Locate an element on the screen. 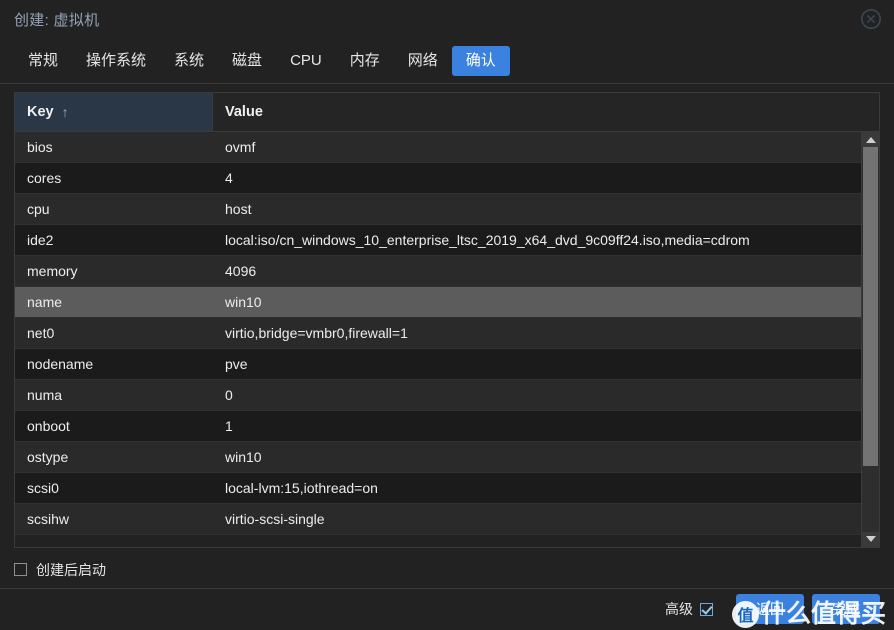 This screenshot has width=894, height=630. tab-general: 常规 is located at coordinates (43, 61).